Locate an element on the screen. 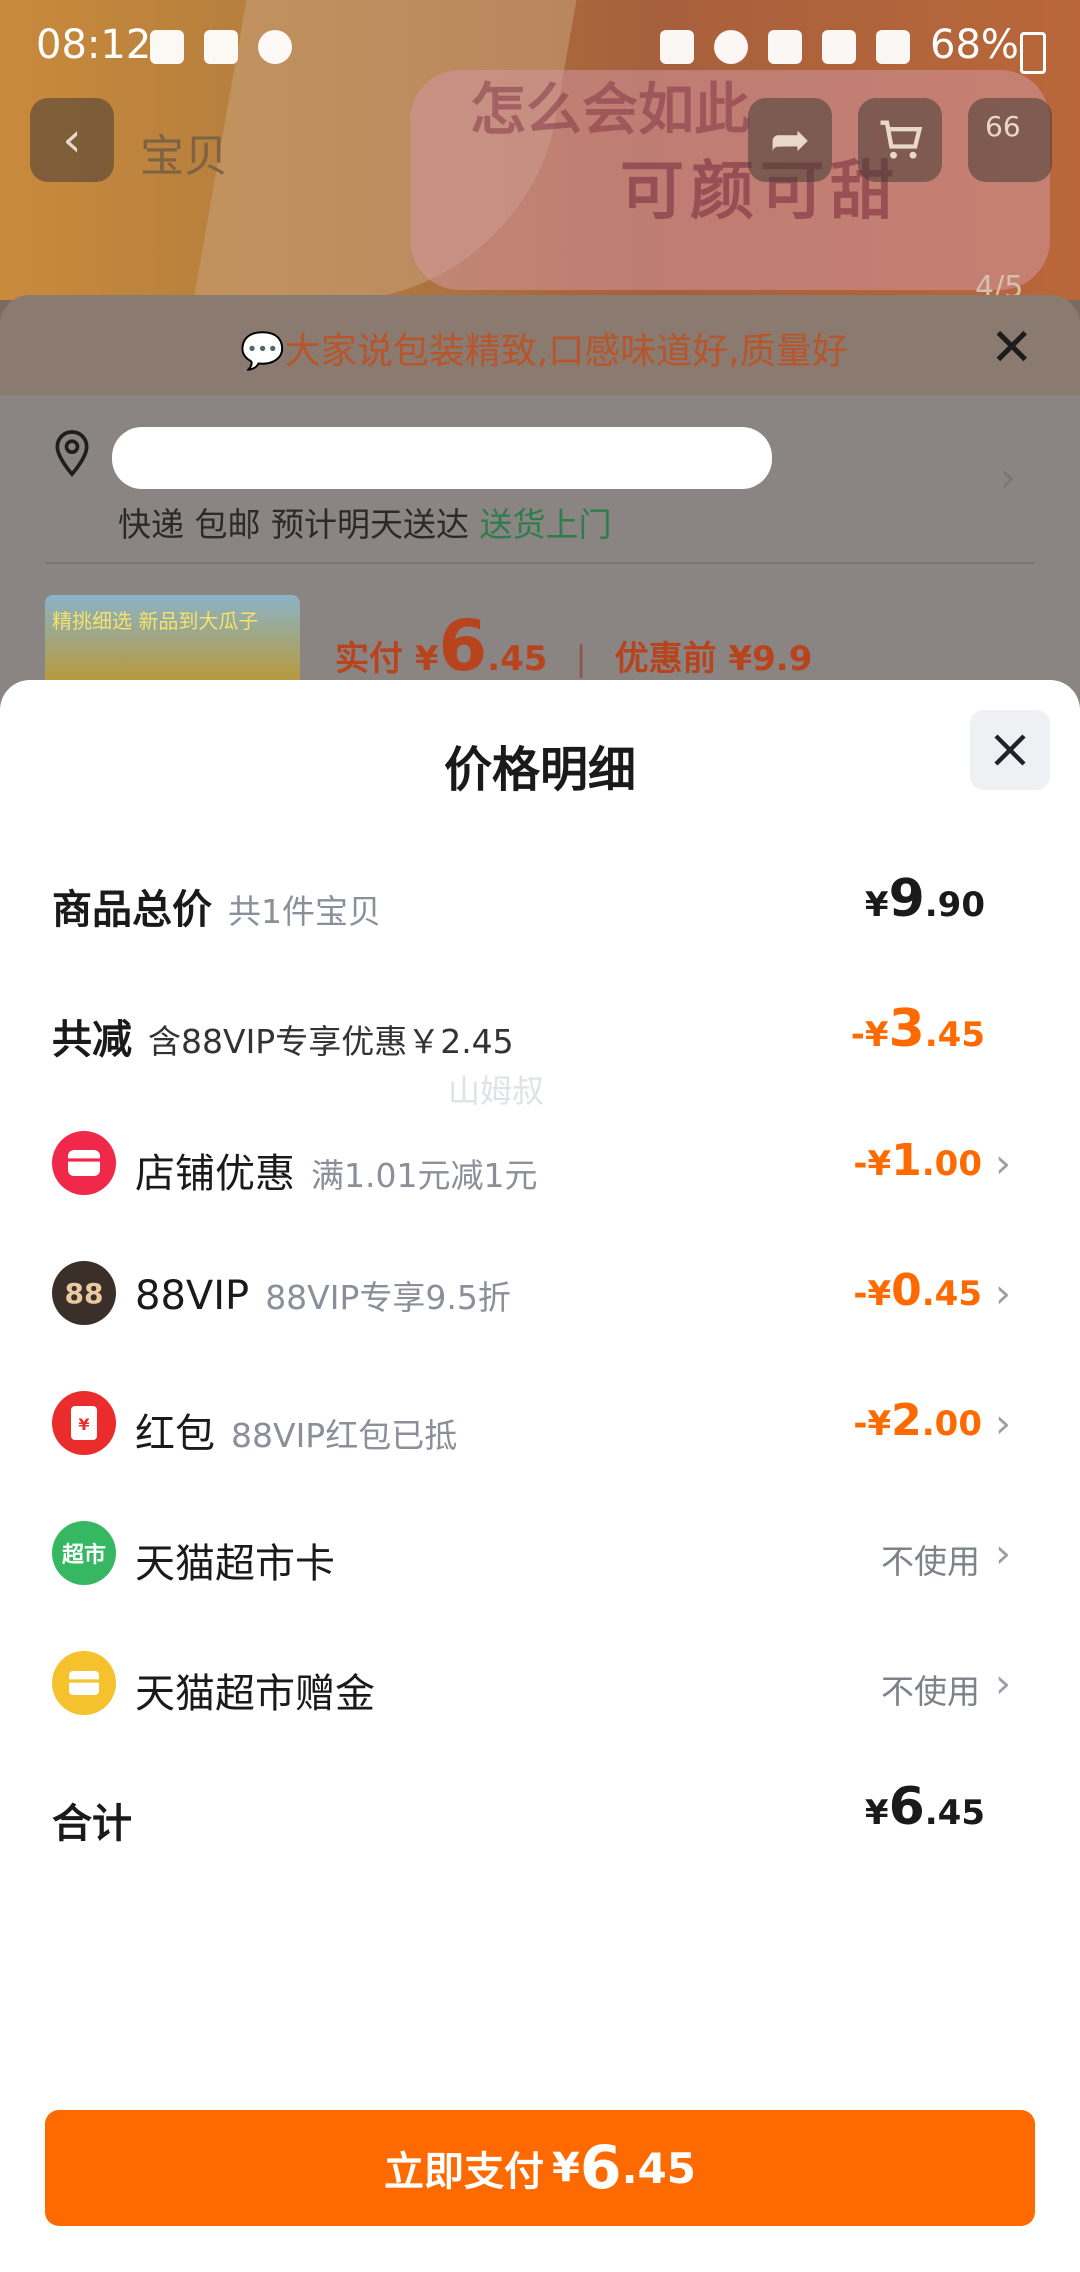 The height and width of the screenshot is (2272, 1080). status-bar: 08:12 68% is located at coordinates (540, 48).